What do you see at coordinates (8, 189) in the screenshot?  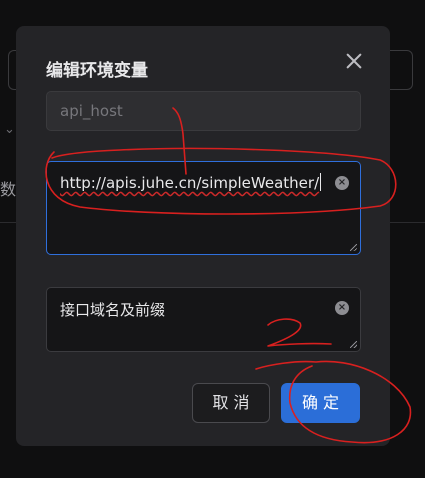 I see `background-partial-text: 数` at bounding box center [8, 189].